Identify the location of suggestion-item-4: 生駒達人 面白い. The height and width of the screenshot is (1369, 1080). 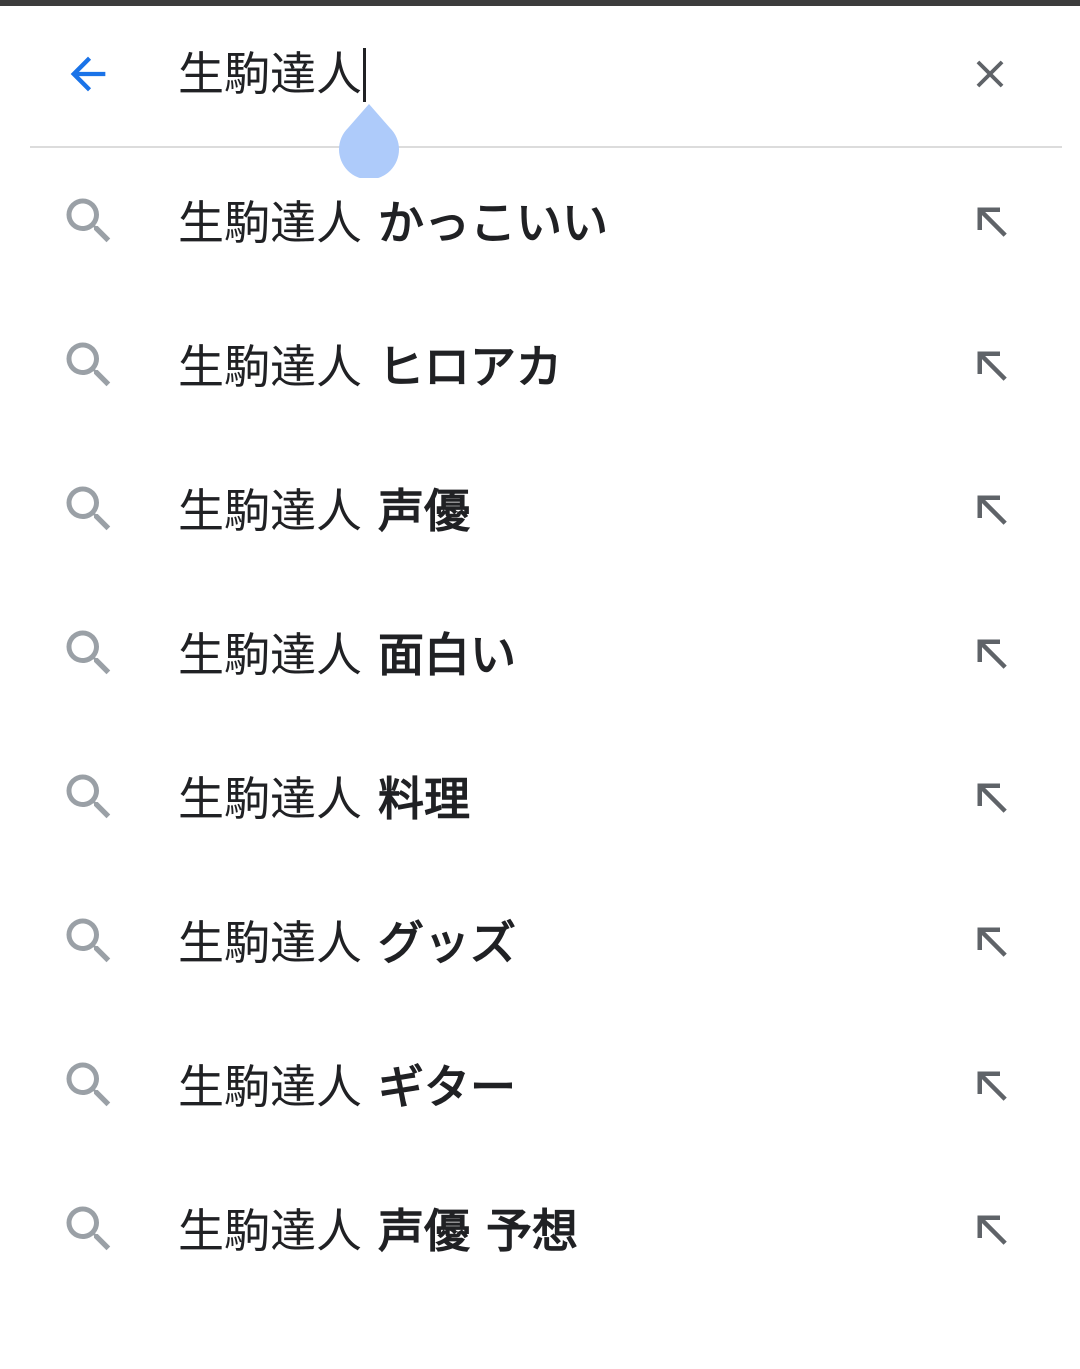
(540, 654).